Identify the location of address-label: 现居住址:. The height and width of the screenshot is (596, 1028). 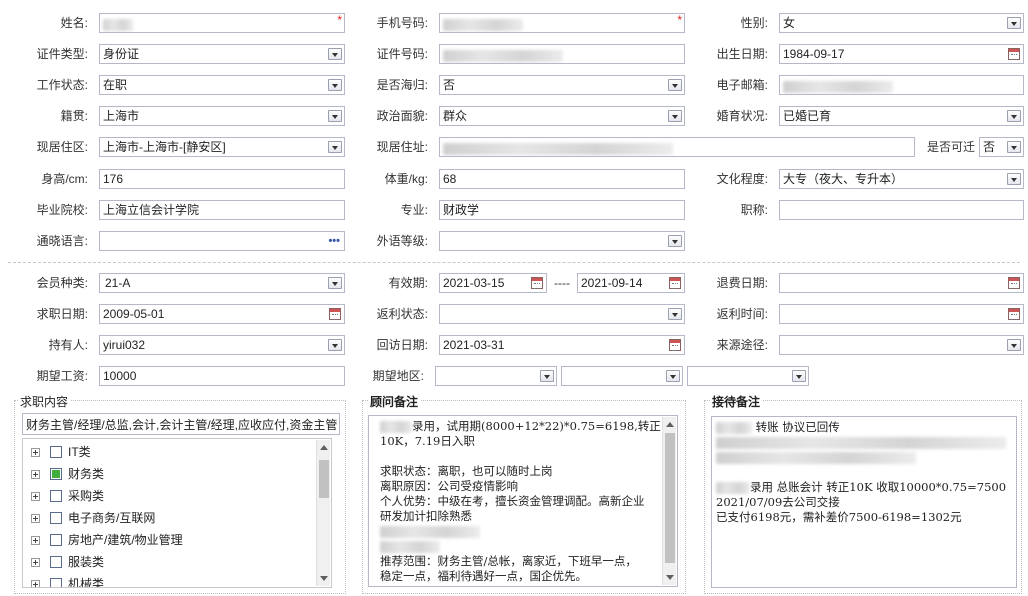
(402, 147).